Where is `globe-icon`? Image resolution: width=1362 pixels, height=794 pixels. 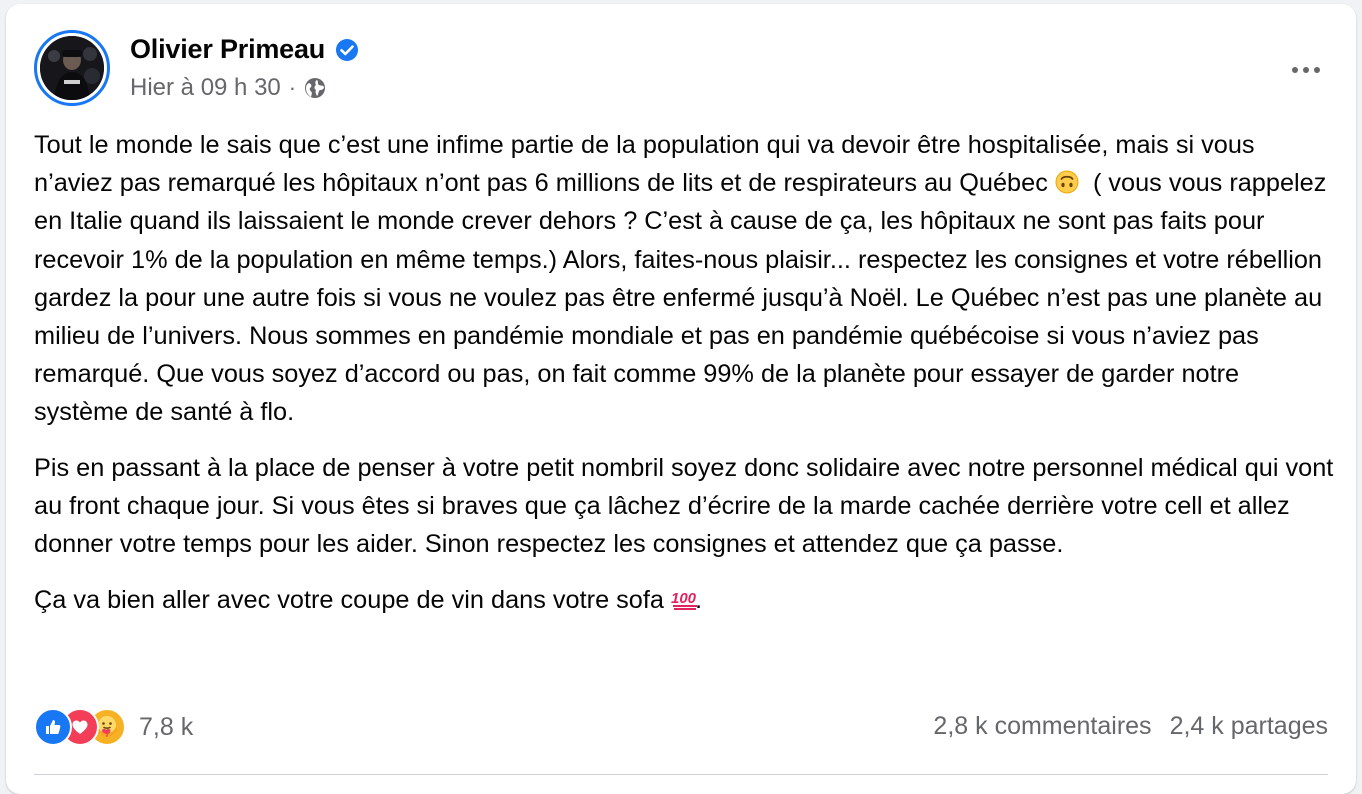
globe-icon is located at coordinates (315, 88).